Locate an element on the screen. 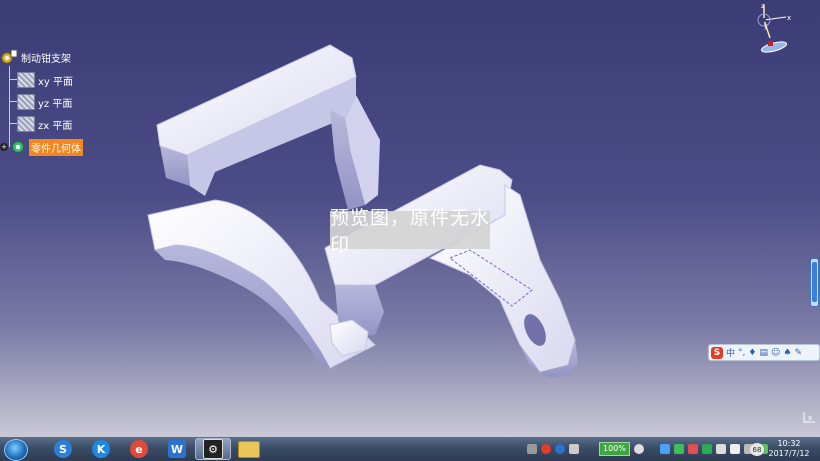 The height and width of the screenshot is (461, 820). browser-360-icon: e is located at coordinates (139, 449).